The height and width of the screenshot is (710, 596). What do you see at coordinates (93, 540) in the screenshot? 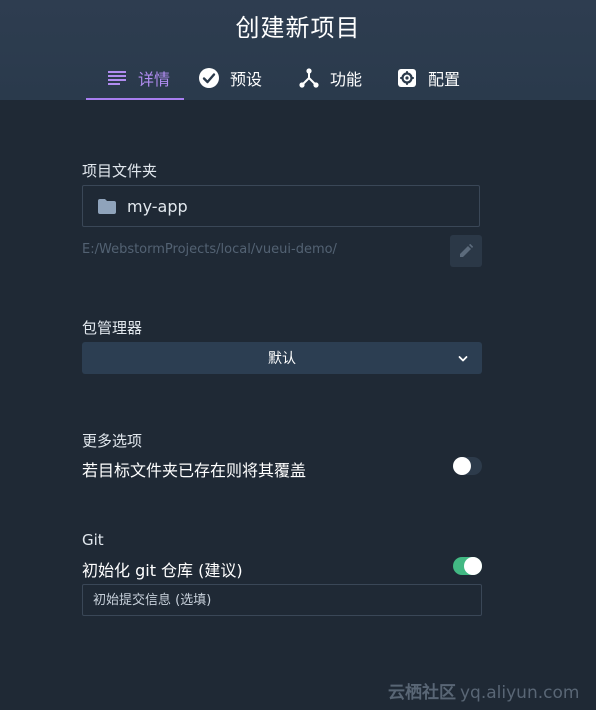
I see `git-label: Git` at bounding box center [93, 540].